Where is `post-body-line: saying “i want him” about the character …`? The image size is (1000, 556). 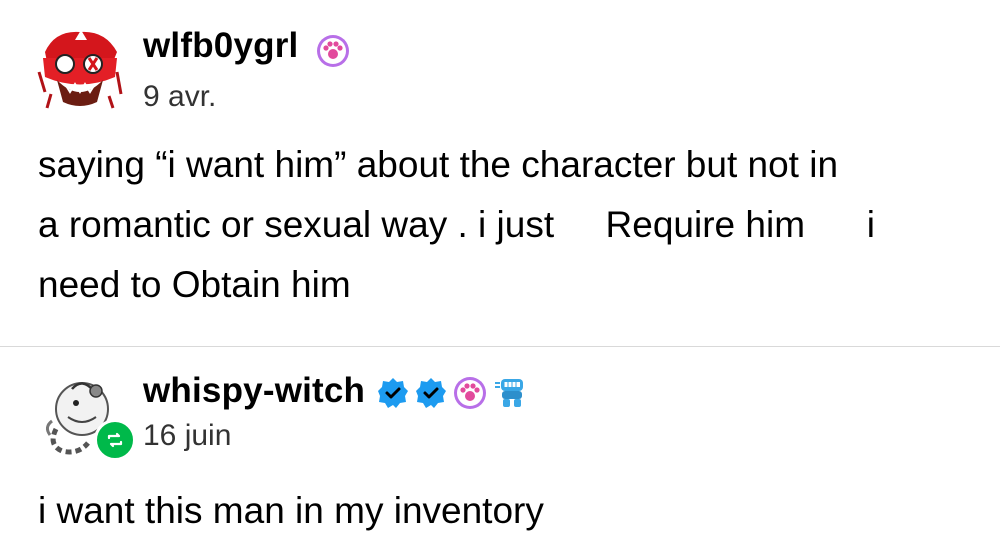
post-body-line: saying “i want him” about the character … is located at coordinates (438, 164).